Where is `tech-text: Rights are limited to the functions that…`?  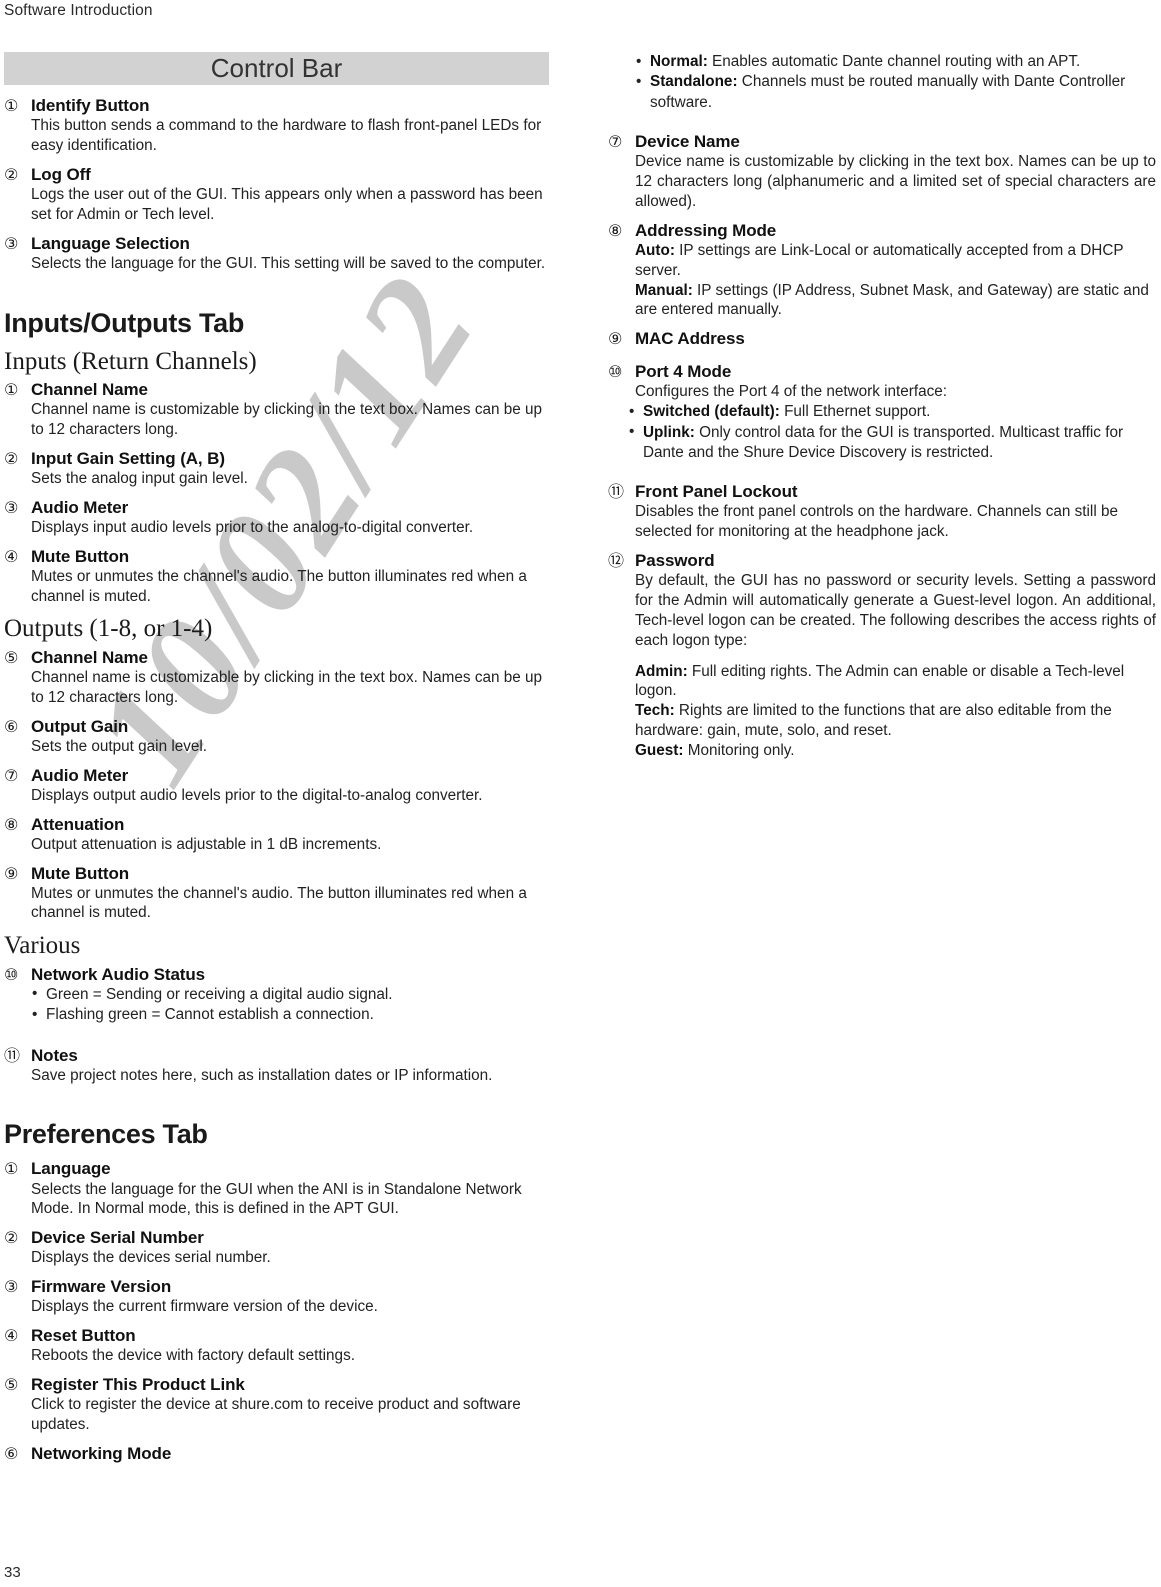 tech-text: Rights are limited to the functions that… is located at coordinates (873, 721).